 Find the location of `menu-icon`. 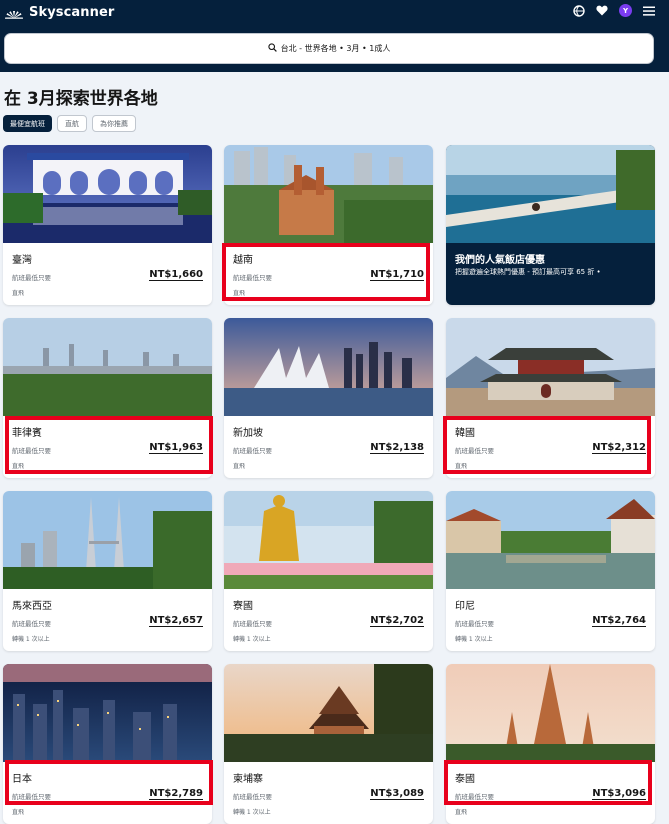

menu-icon is located at coordinates (649, 11).